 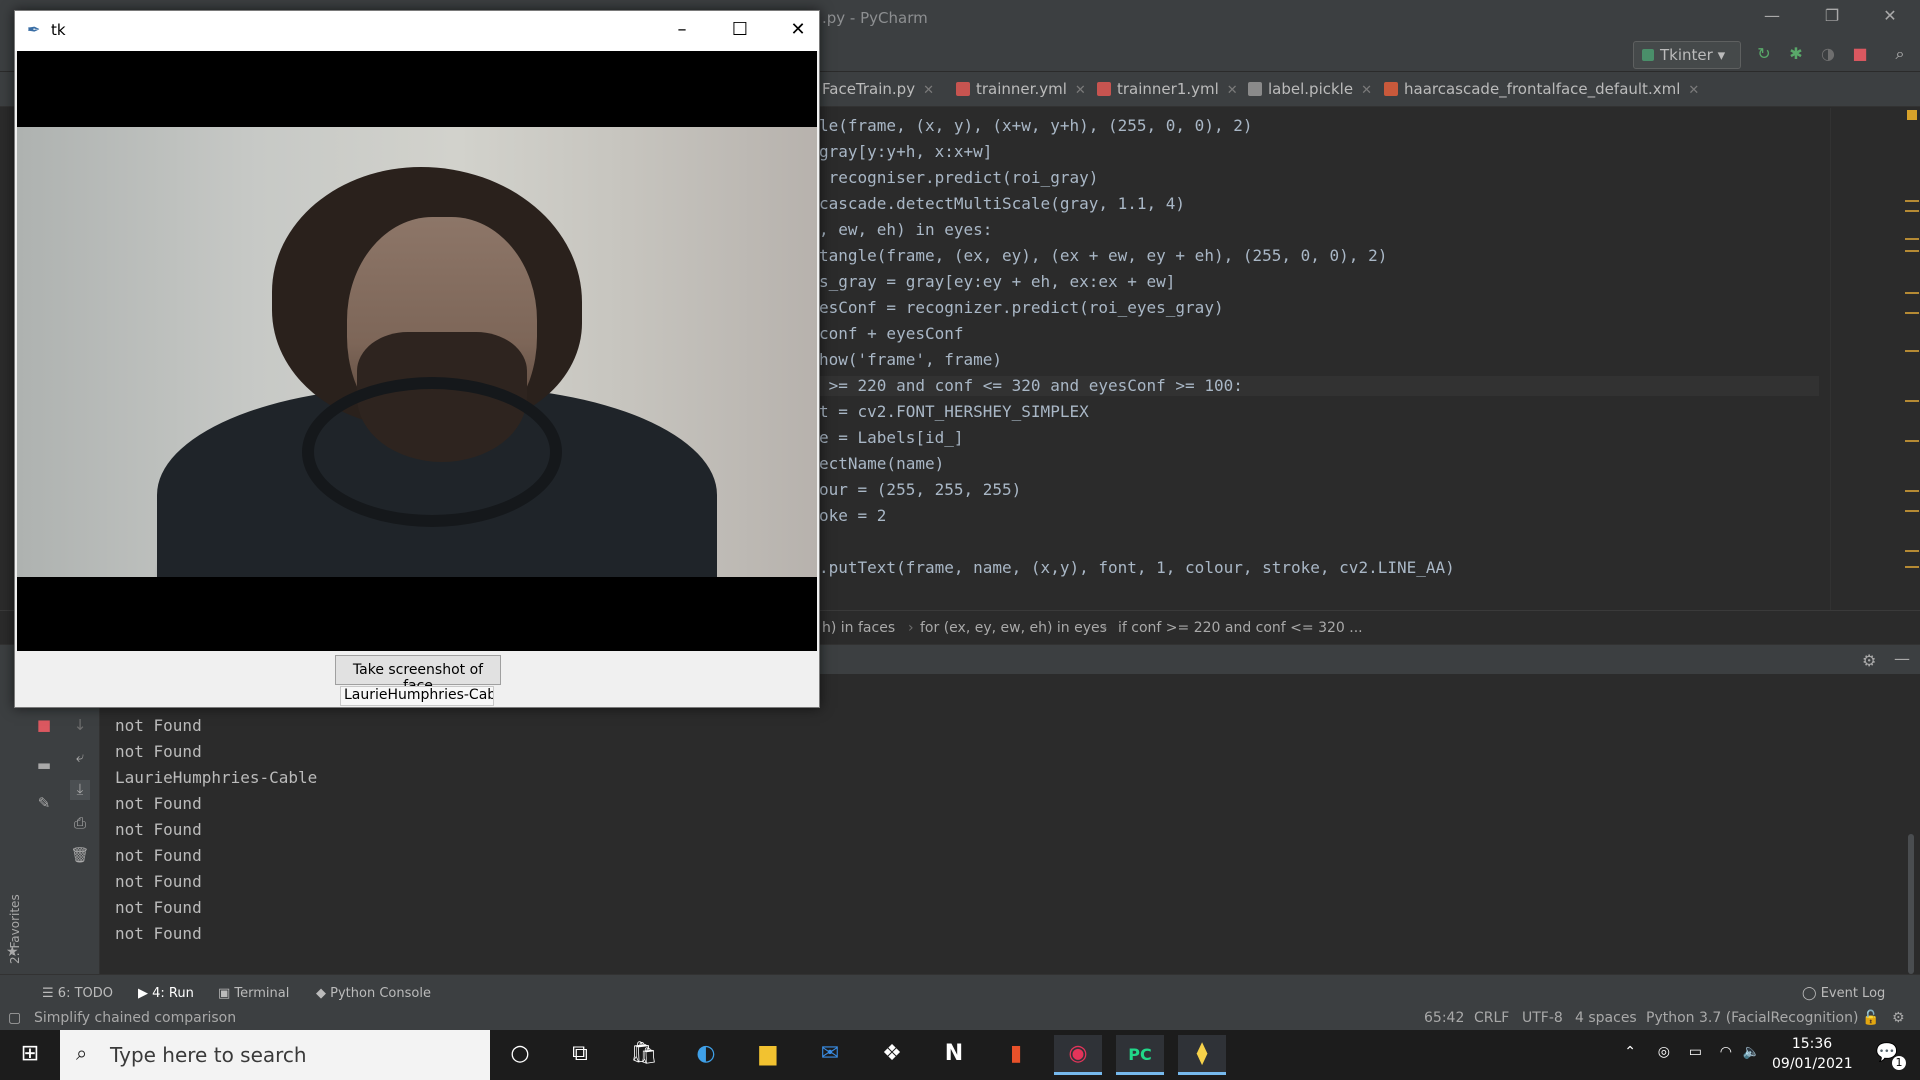 What do you see at coordinates (1491, 1018) in the screenshot?
I see `line-separator: CRLF` at bounding box center [1491, 1018].